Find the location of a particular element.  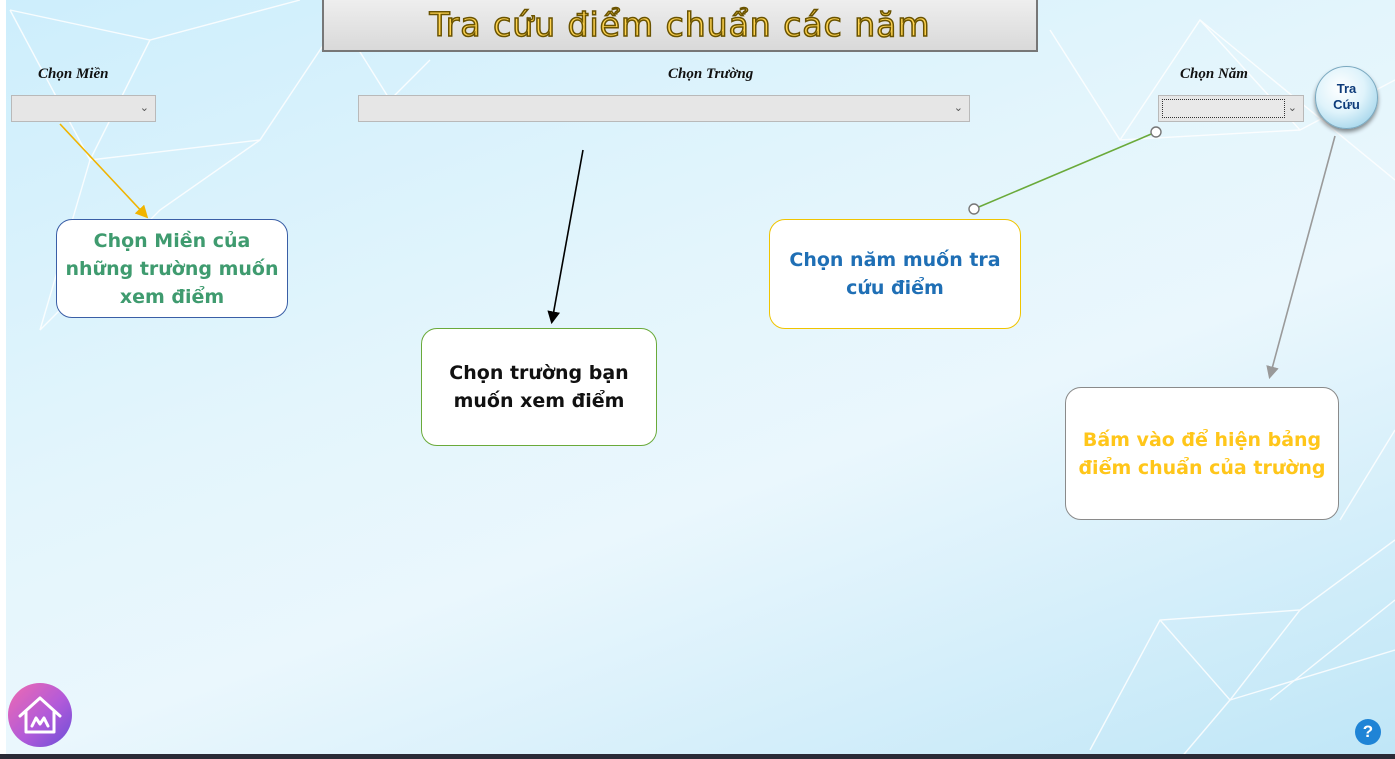

question-icon: ? is located at coordinates (1368, 731).